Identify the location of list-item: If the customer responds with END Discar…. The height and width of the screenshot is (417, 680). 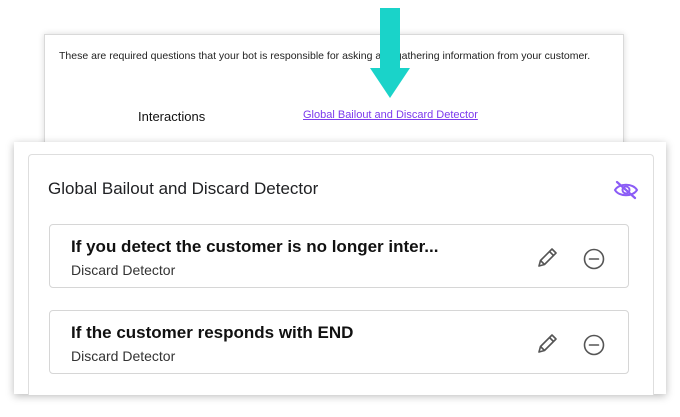
(339, 342).